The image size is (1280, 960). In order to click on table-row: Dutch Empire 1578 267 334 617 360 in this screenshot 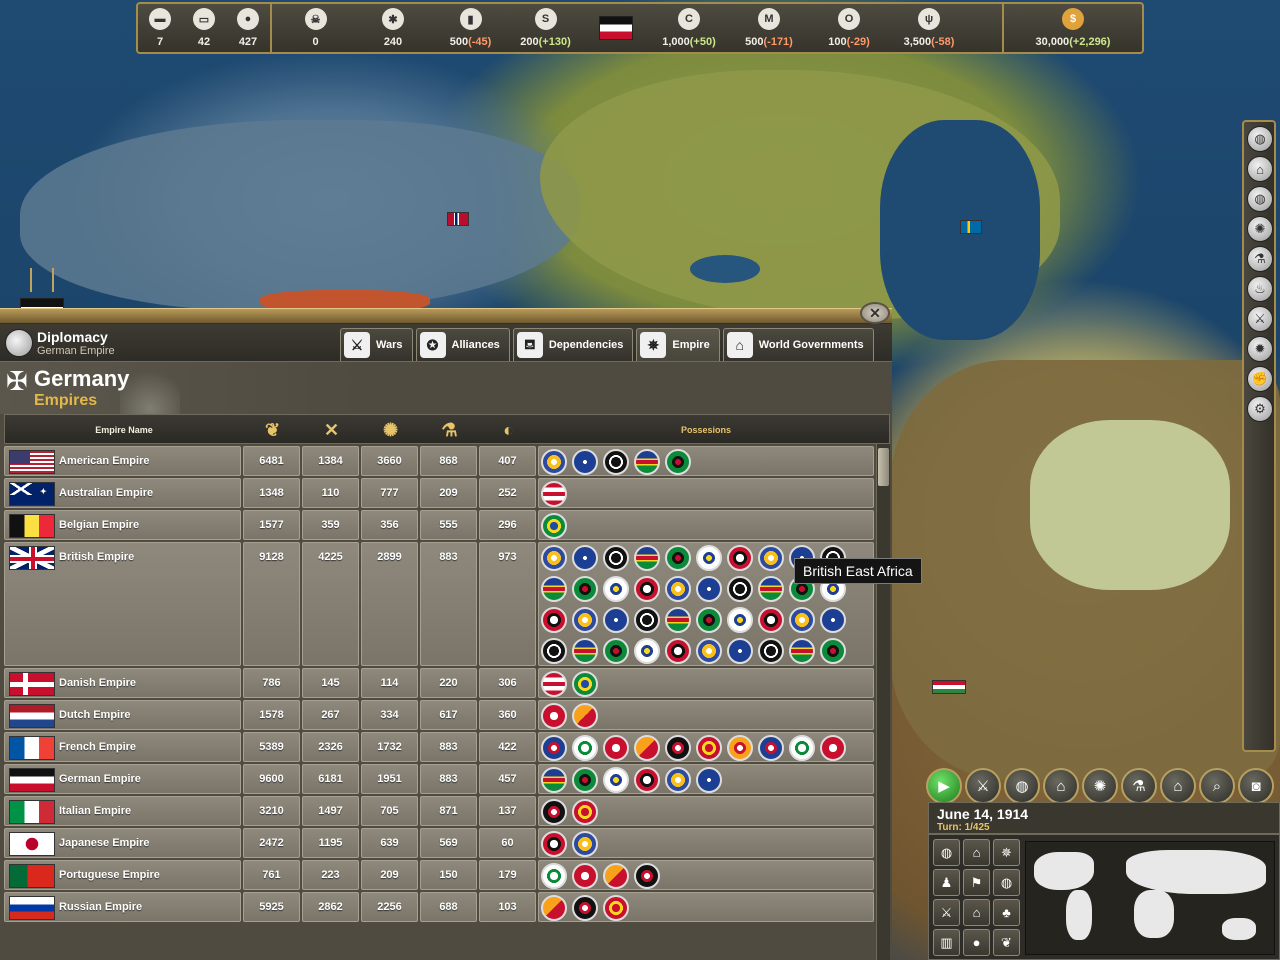, I will do `click(439, 715)`.